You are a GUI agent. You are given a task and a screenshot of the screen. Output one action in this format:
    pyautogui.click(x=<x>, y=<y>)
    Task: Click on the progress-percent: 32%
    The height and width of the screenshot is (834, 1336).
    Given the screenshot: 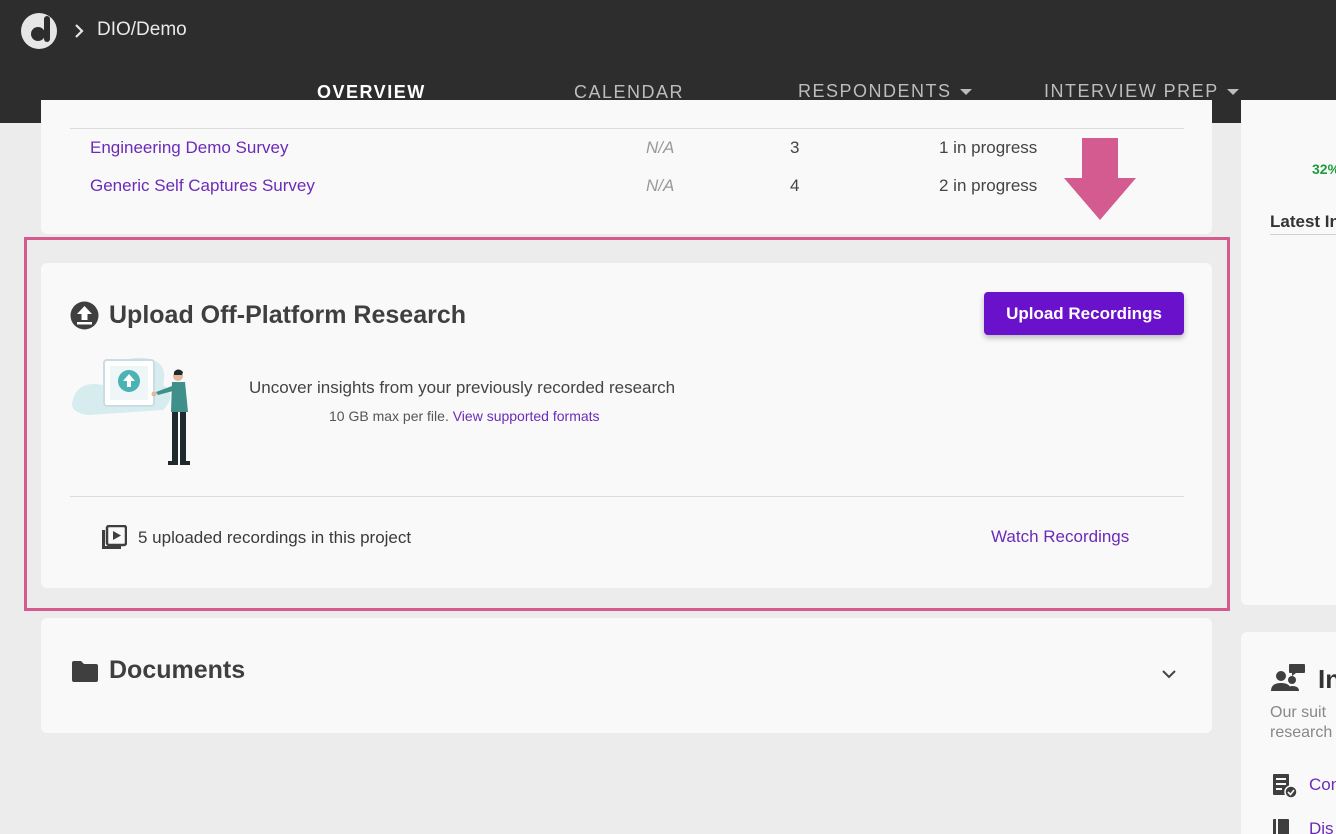 What is the action you would take?
    pyautogui.click(x=1324, y=169)
    